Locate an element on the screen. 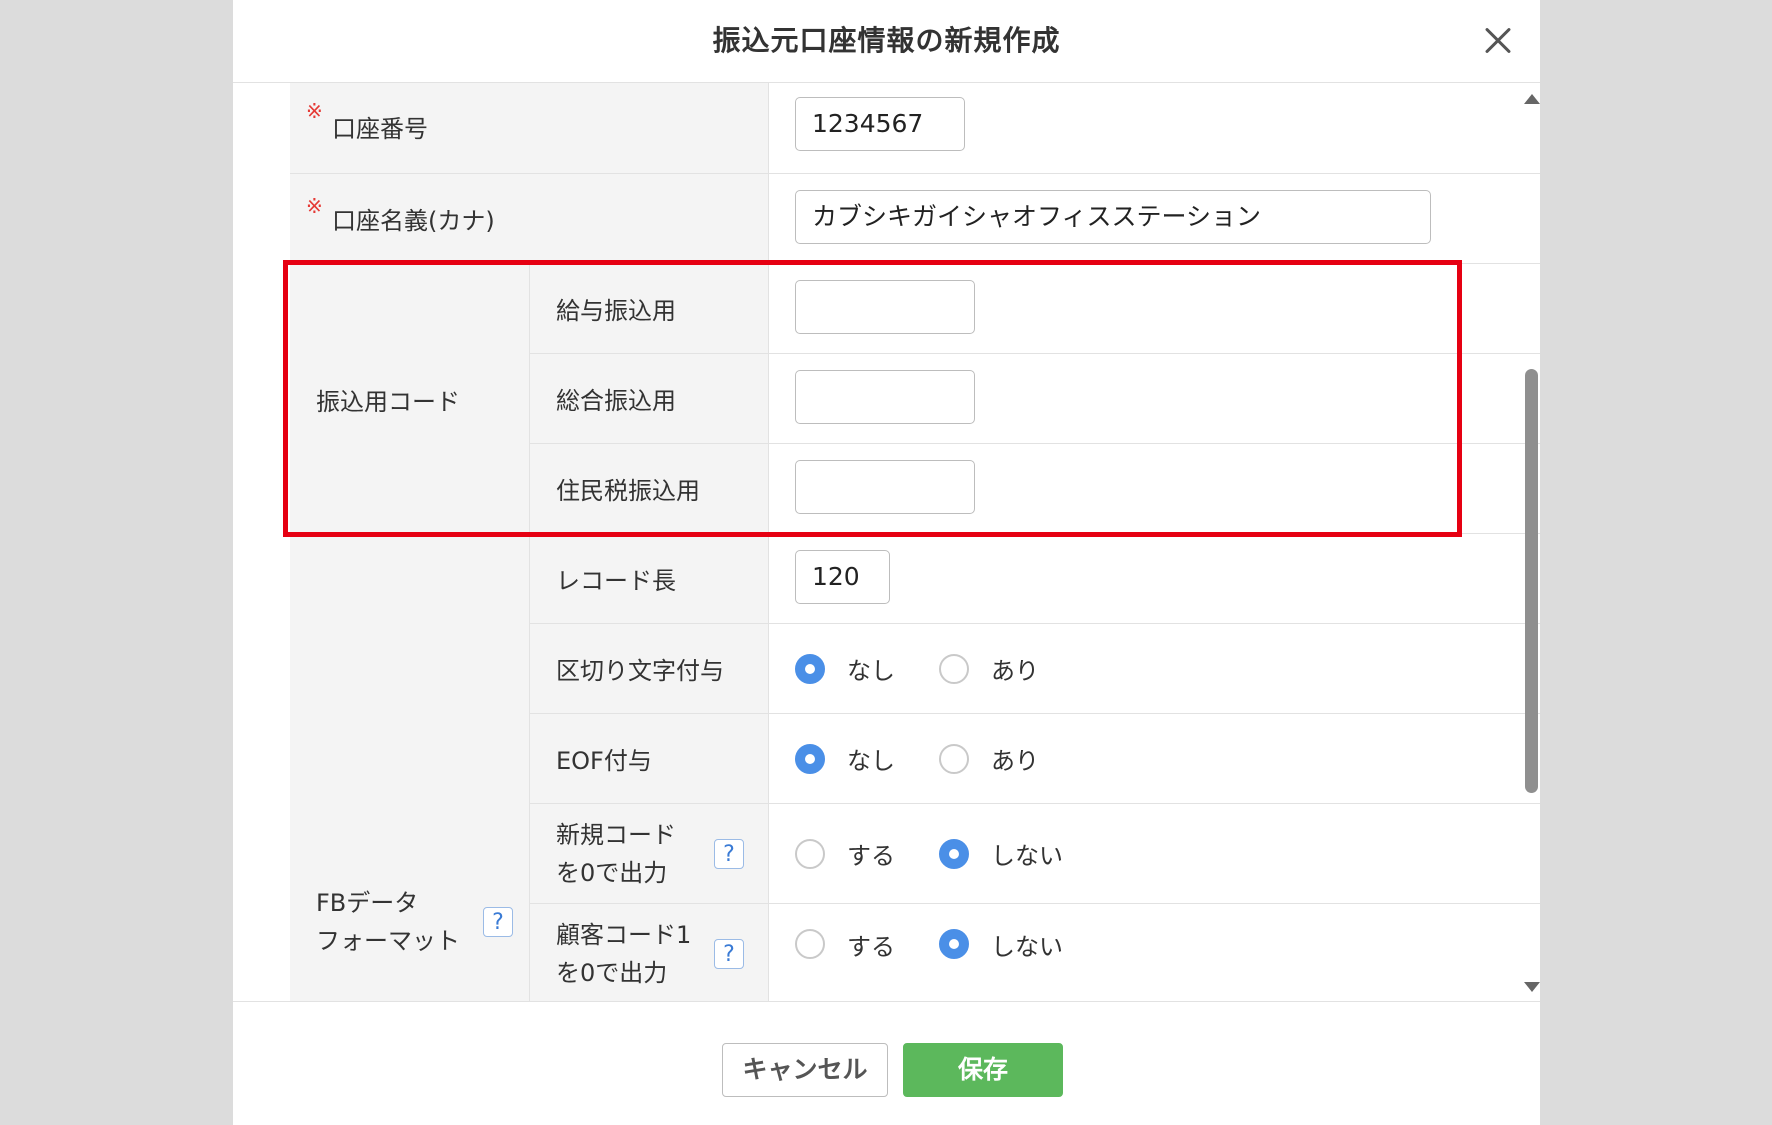 This screenshot has height=1125, width=1772. resident-tax-transfer-label-cell: 住民税振込用 is located at coordinates (648, 488).